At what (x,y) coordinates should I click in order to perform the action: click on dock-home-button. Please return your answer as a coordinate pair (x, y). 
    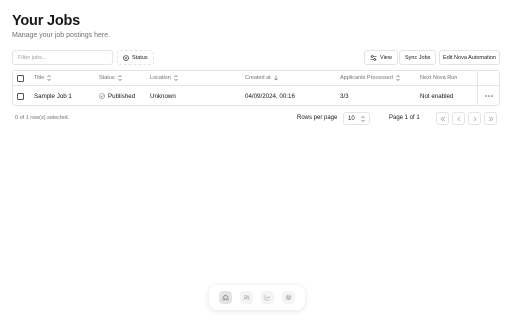
    Looking at the image, I should click on (225, 297).